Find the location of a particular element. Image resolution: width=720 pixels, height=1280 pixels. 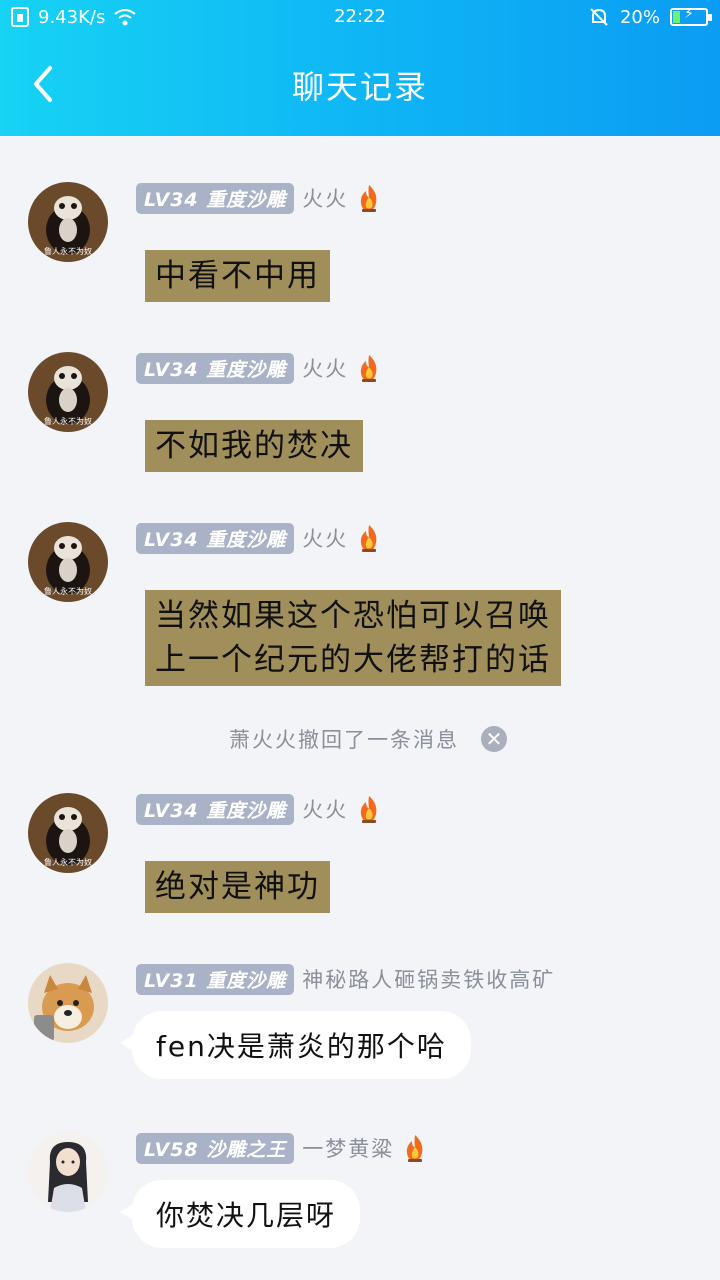

close-icon: ✕ is located at coordinates (494, 739).